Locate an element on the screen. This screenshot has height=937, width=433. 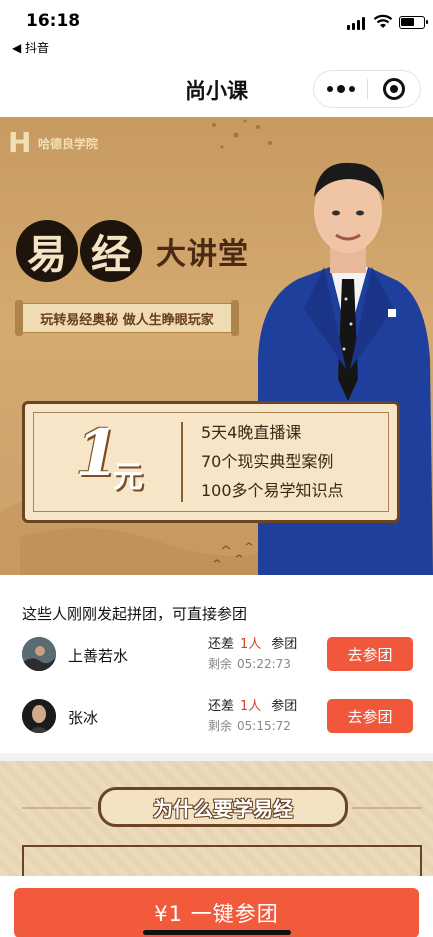
h-logo-icon: H is located at coordinates (20, 142).